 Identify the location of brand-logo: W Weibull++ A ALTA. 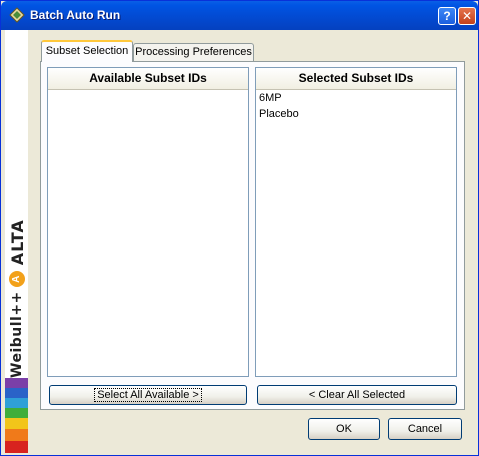
(17, 295).